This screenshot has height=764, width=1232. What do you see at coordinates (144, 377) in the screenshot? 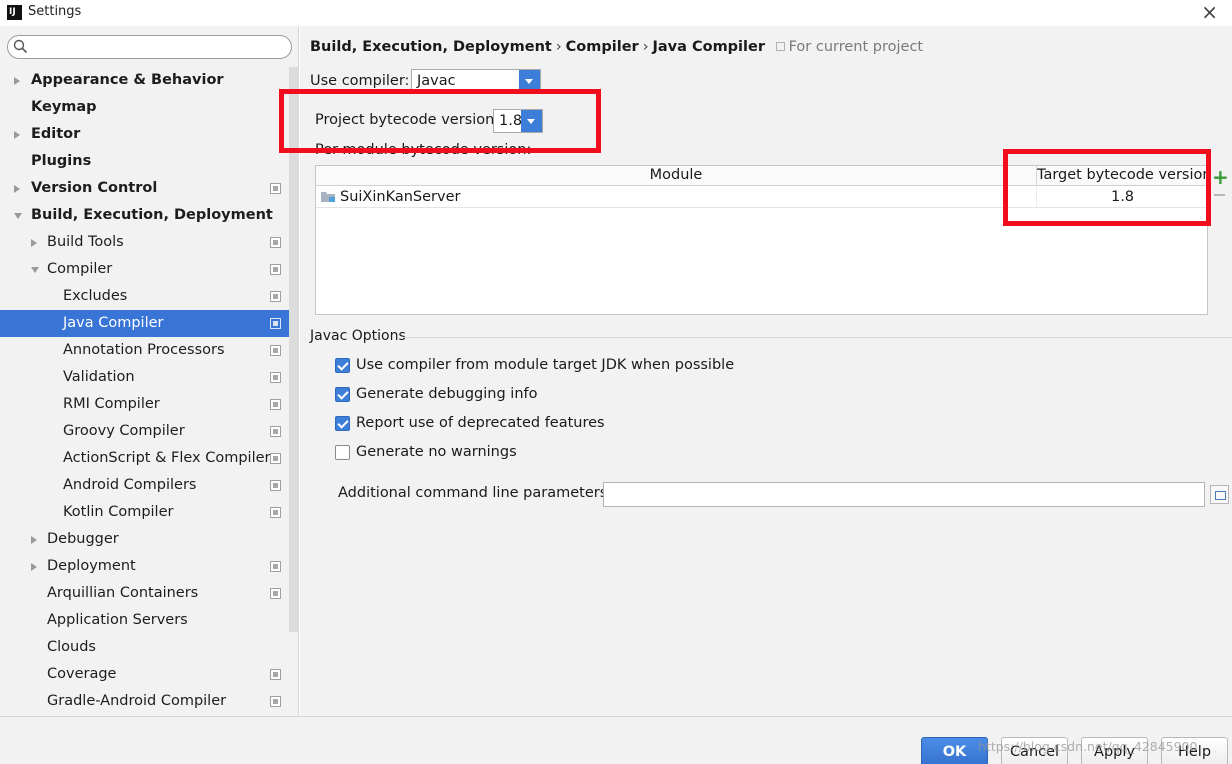
I see `sidebar-item-validation: Validation` at bounding box center [144, 377].